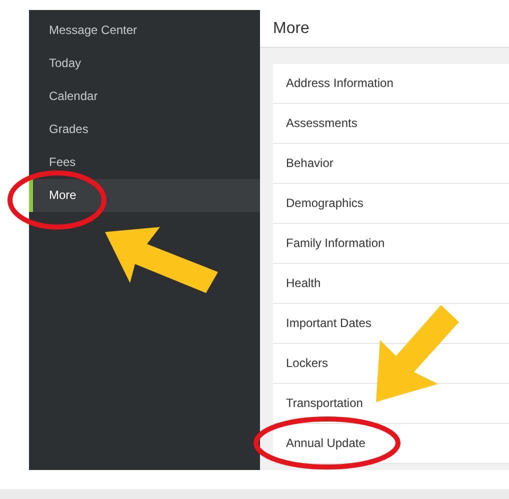 This screenshot has width=509, height=499. Describe the element at coordinates (391, 204) in the screenshot. I see `menu-item: Demographics` at that location.